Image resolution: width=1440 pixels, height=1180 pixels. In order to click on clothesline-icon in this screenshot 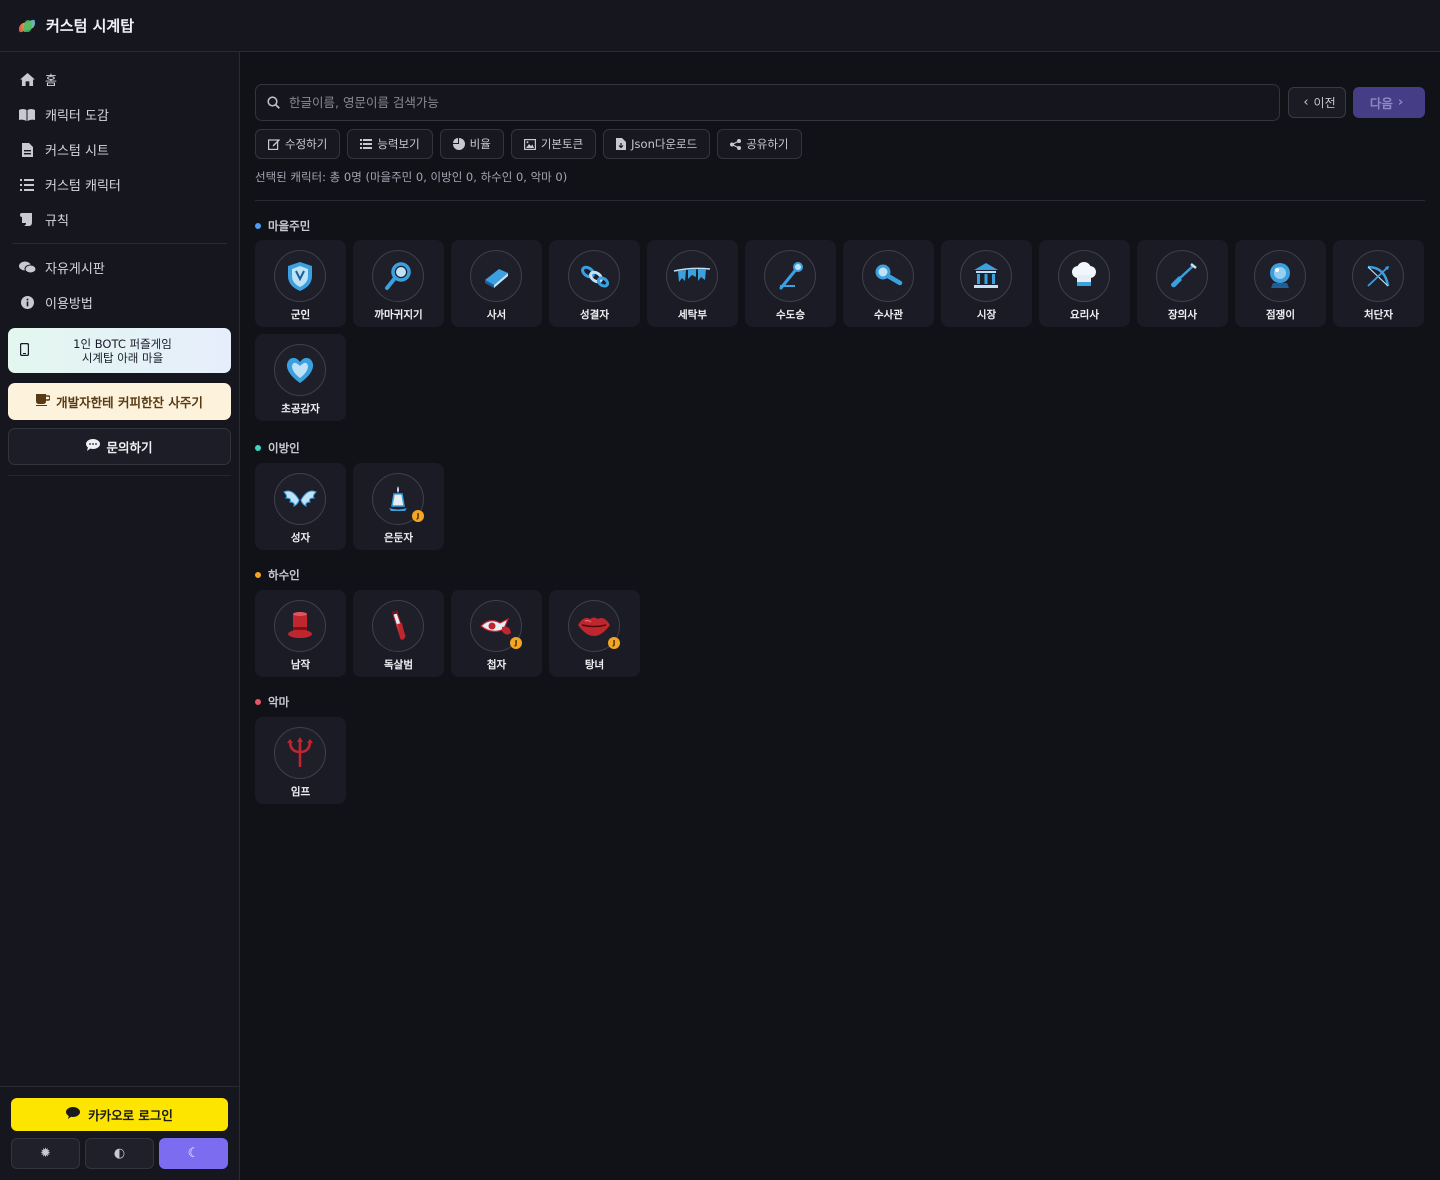, I will do `click(692, 276)`.